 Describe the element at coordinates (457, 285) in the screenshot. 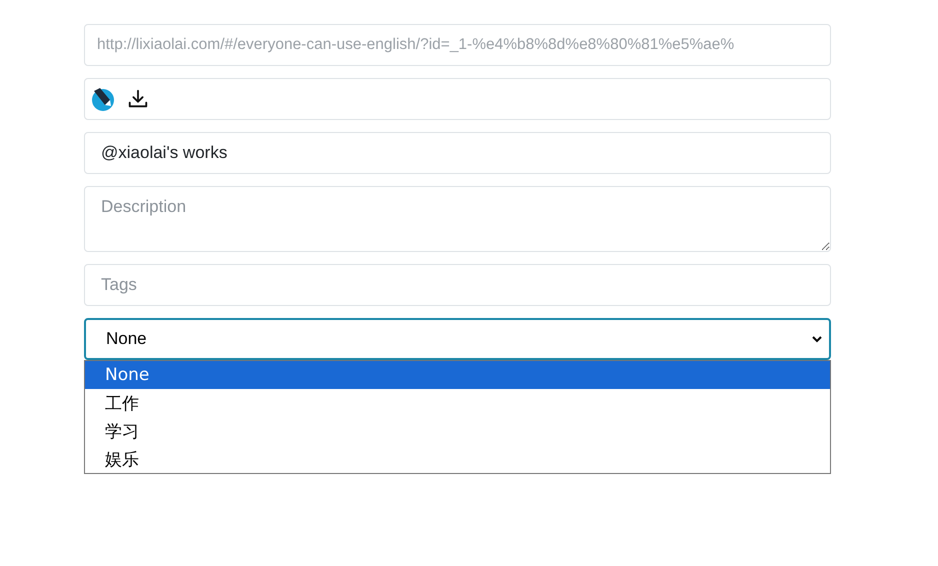

I see `tags-field: Tags` at that location.